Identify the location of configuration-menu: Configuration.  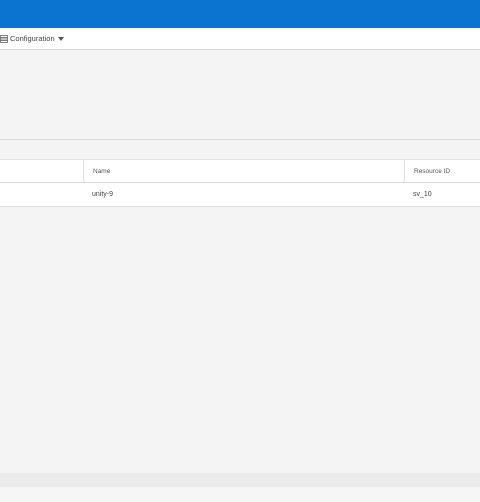
(32, 38).